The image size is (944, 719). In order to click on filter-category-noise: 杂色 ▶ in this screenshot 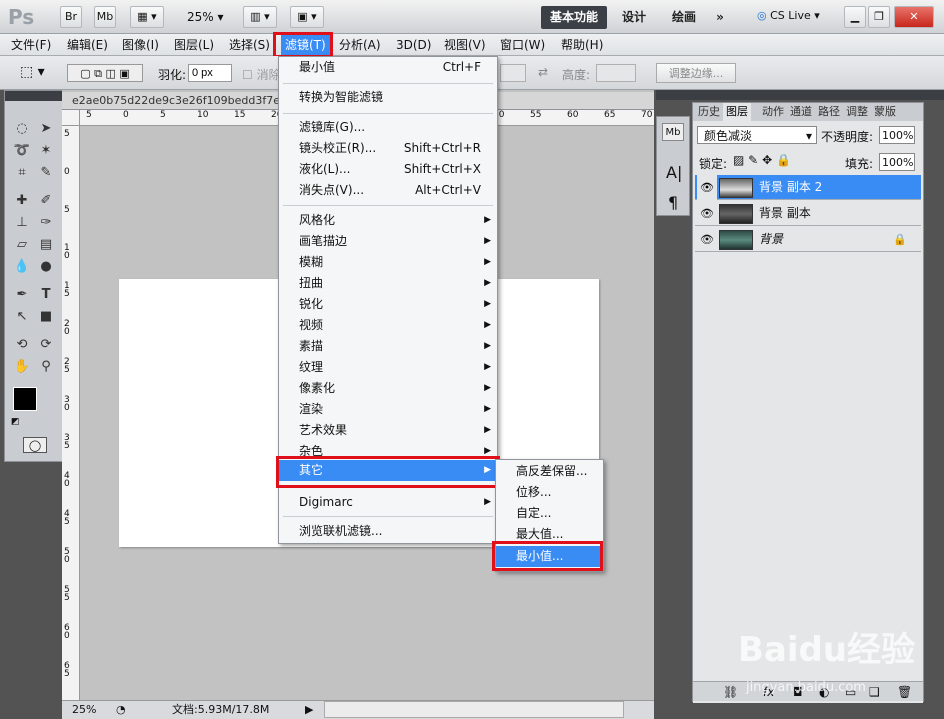, I will do `click(388, 449)`.